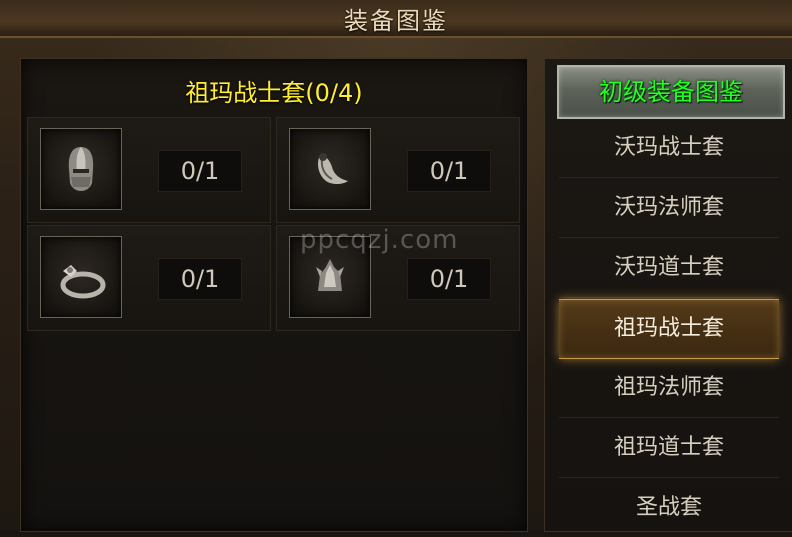 This screenshot has height=537, width=792. I want to click on set-item: 圣战套, so click(669, 508).